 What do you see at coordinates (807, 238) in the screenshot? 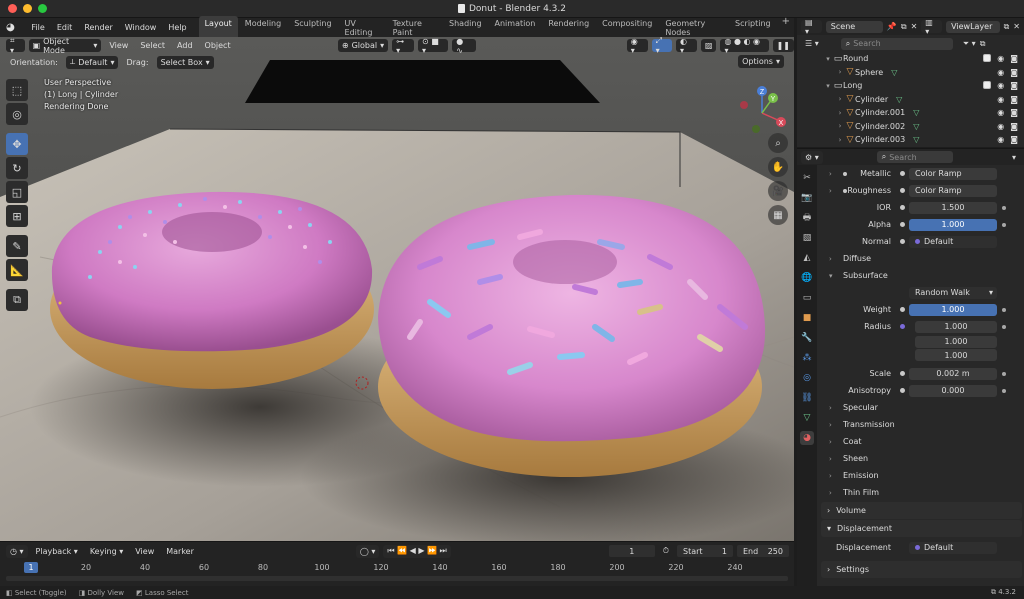
I see `view-layer-tab-icon: ▧` at bounding box center [807, 238].